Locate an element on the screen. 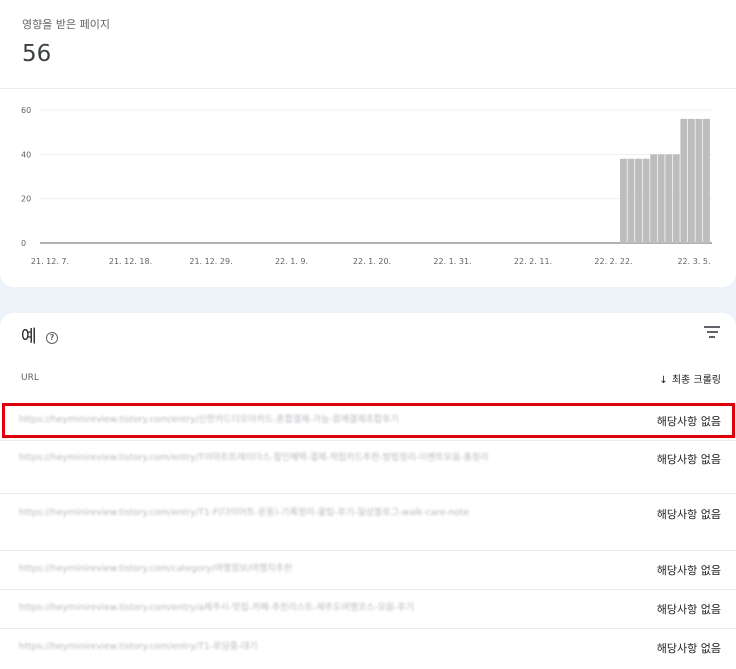 The width and height of the screenshot is (736, 669). filter-icon is located at coordinates (712, 333).